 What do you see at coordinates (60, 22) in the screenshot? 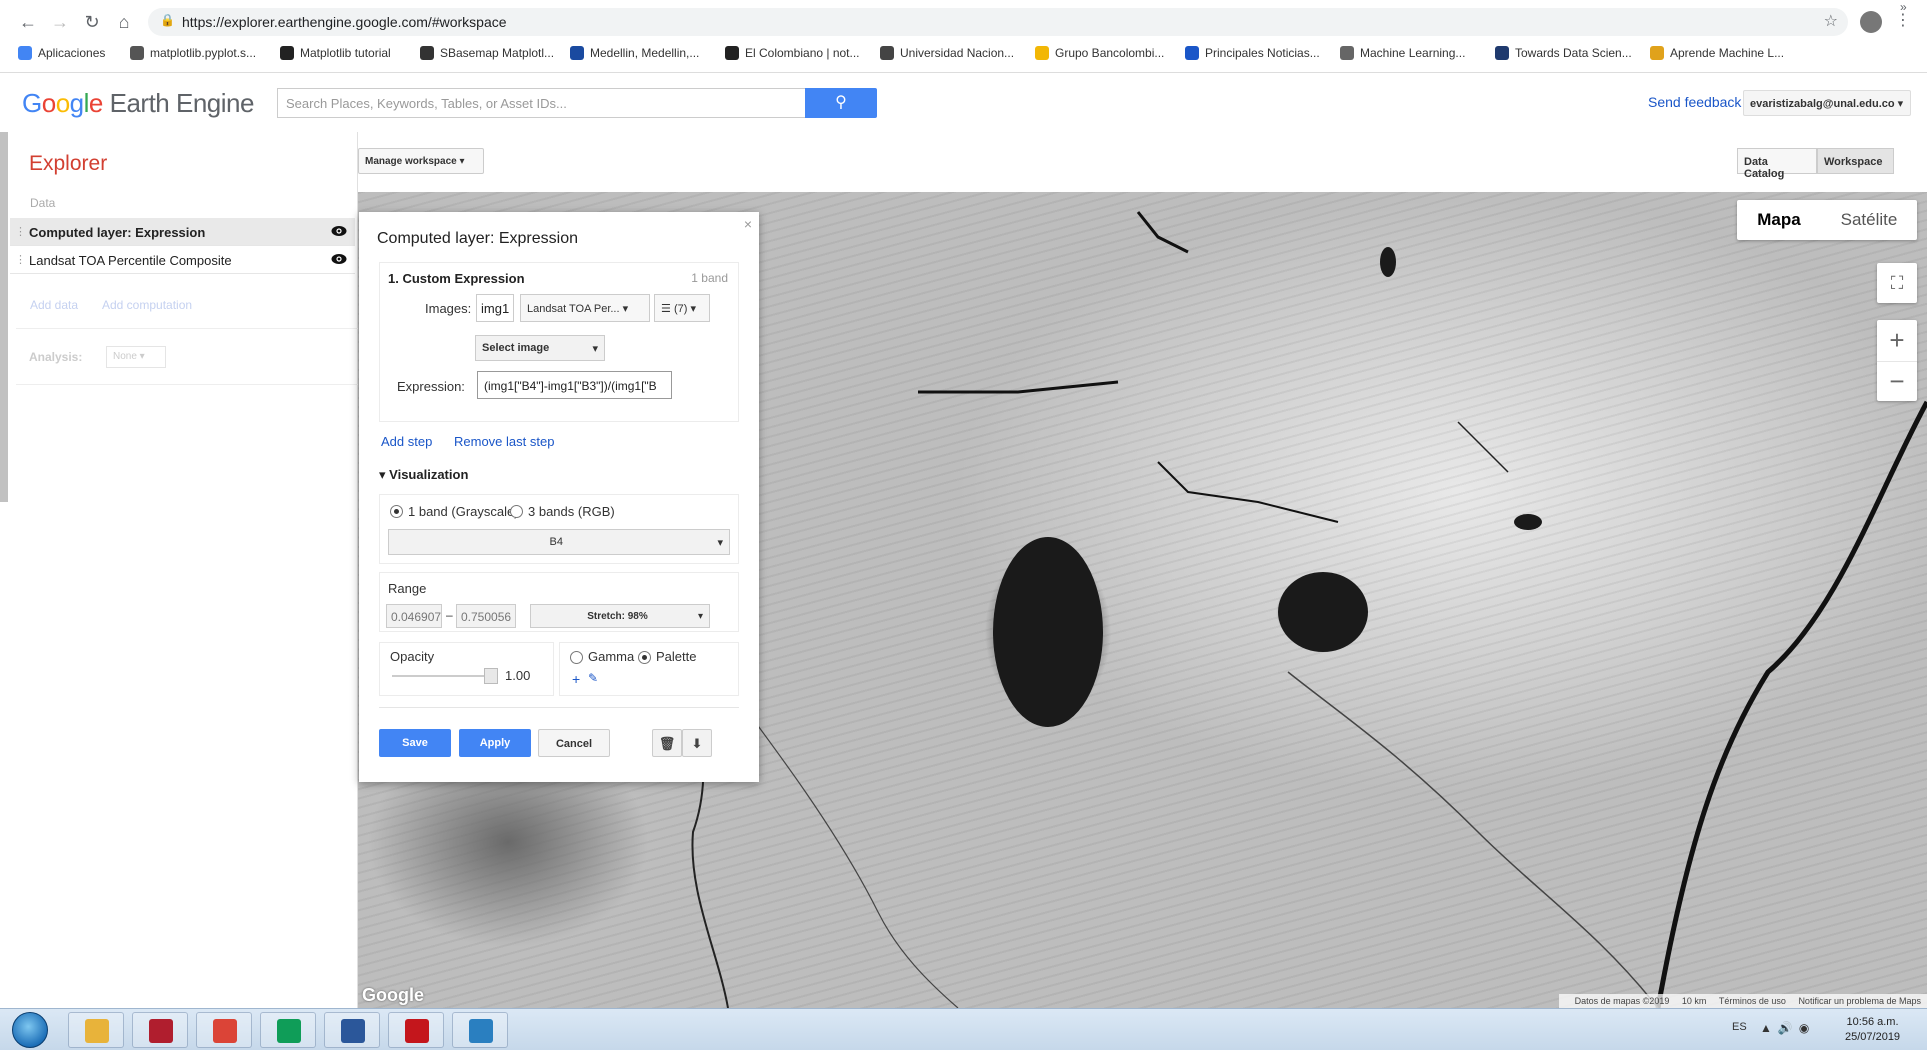
I see `forward-arrow-icon: →` at bounding box center [60, 22].